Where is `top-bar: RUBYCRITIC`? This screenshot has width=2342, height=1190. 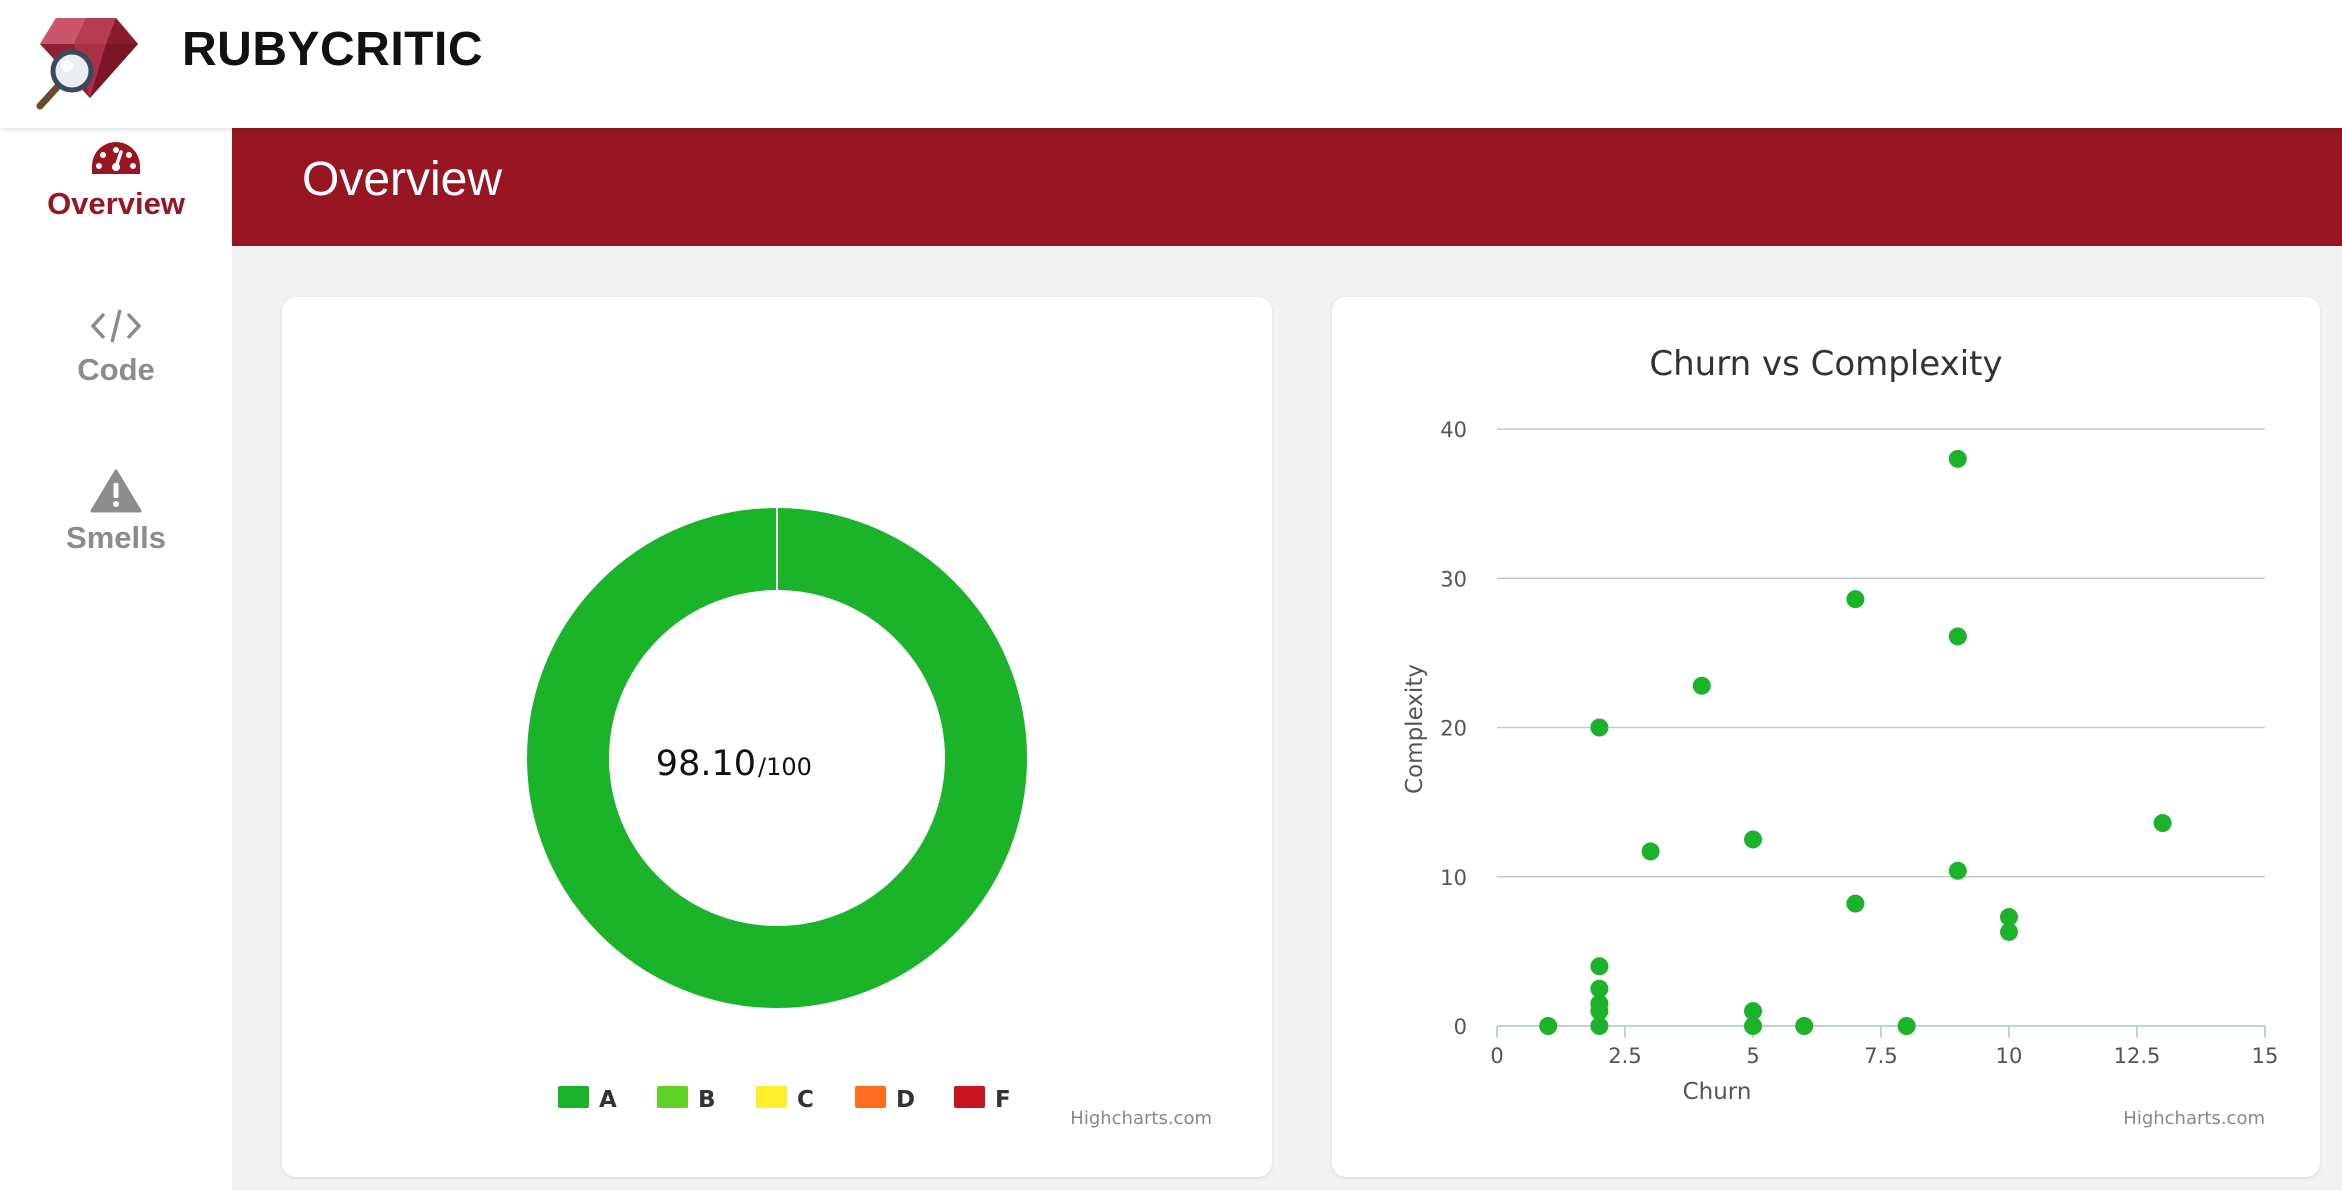 top-bar: RUBYCRITIC is located at coordinates (1171, 64).